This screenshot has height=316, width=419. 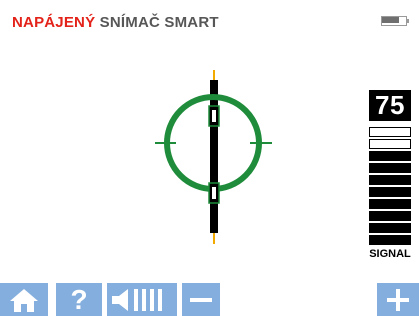 I want to click on home-button, so click(x=24, y=299).